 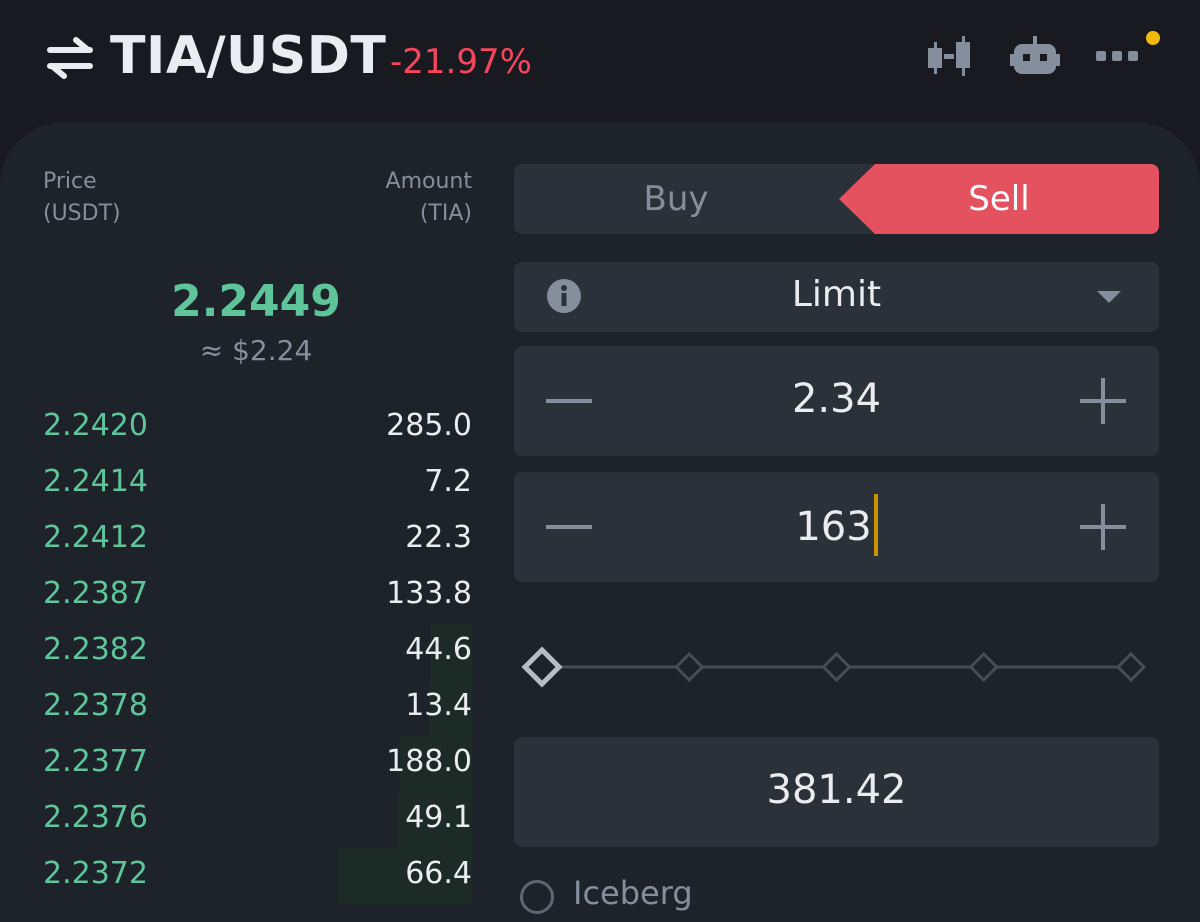 What do you see at coordinates (236, 876) in the screenshot?
I see `order-book-row: 2.2372 66.4` at bounding box center [236, 876].